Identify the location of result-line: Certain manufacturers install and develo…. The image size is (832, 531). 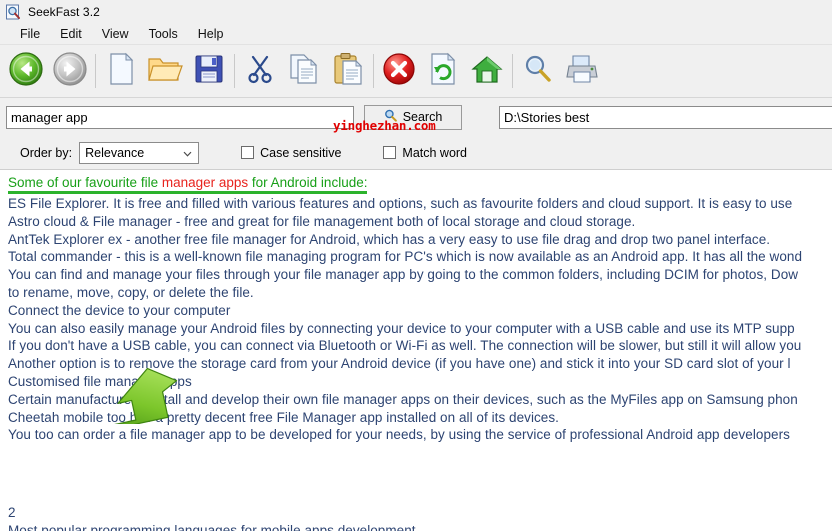
(403, 399).